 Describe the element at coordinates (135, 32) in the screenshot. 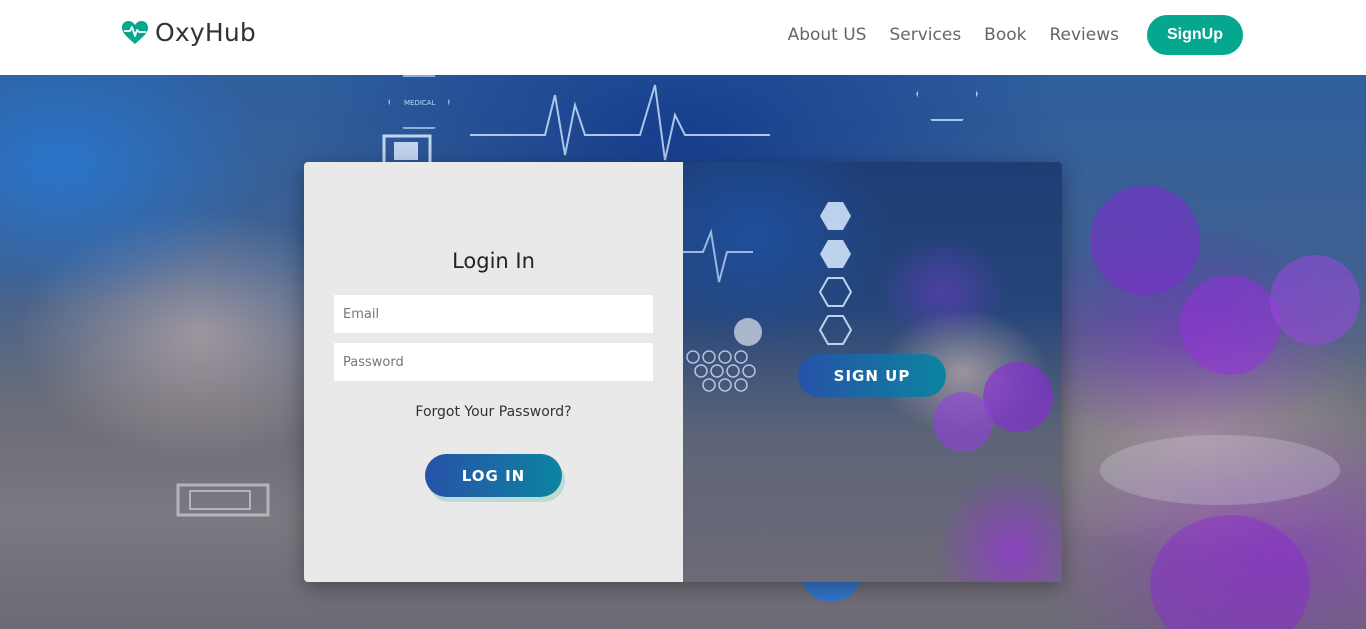

I see `heart-pulse-icon` at that location.